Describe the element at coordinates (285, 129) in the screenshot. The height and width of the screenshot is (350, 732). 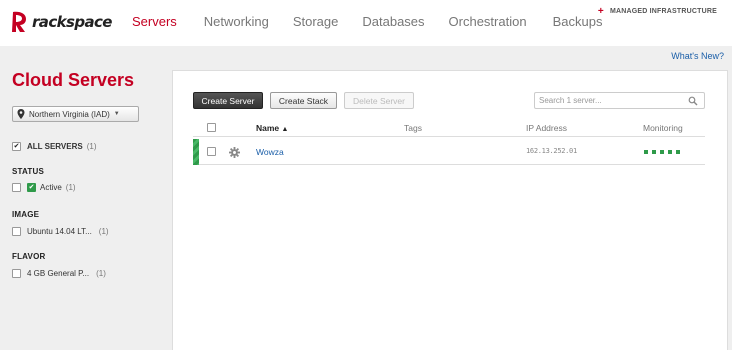
I see `sort-ascending-icon: ▲` at that location.